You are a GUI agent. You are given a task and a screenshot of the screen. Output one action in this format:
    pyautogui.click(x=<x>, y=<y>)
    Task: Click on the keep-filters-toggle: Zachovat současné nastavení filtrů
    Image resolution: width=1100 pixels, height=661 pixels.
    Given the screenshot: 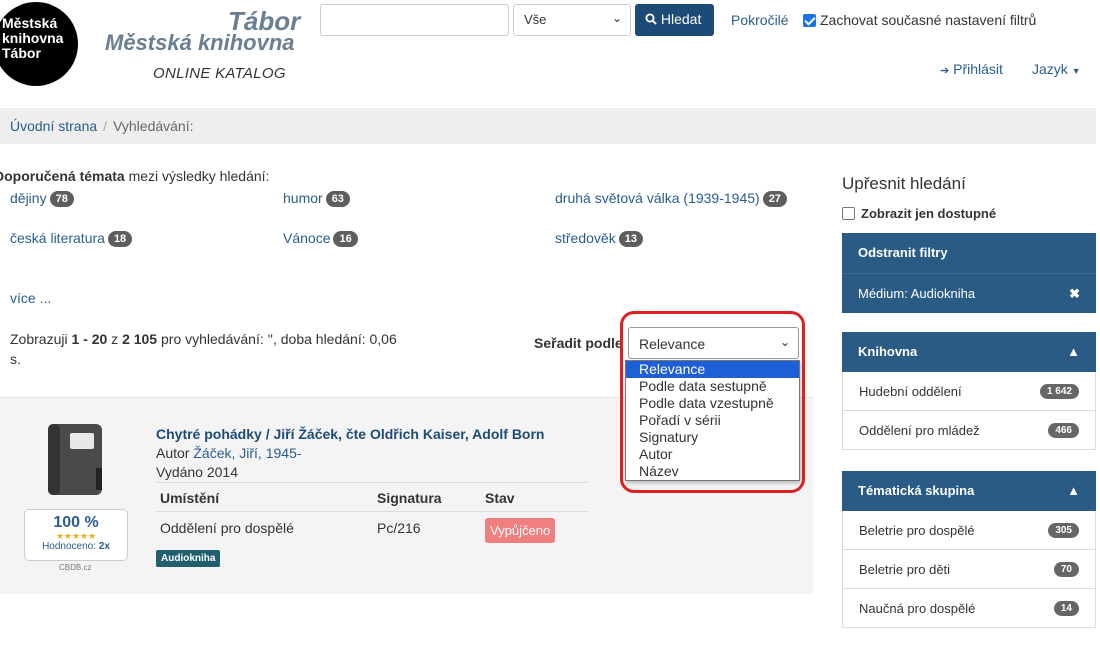 What is the action you would take?
    pyautogui.click(x=919, y=20)
    